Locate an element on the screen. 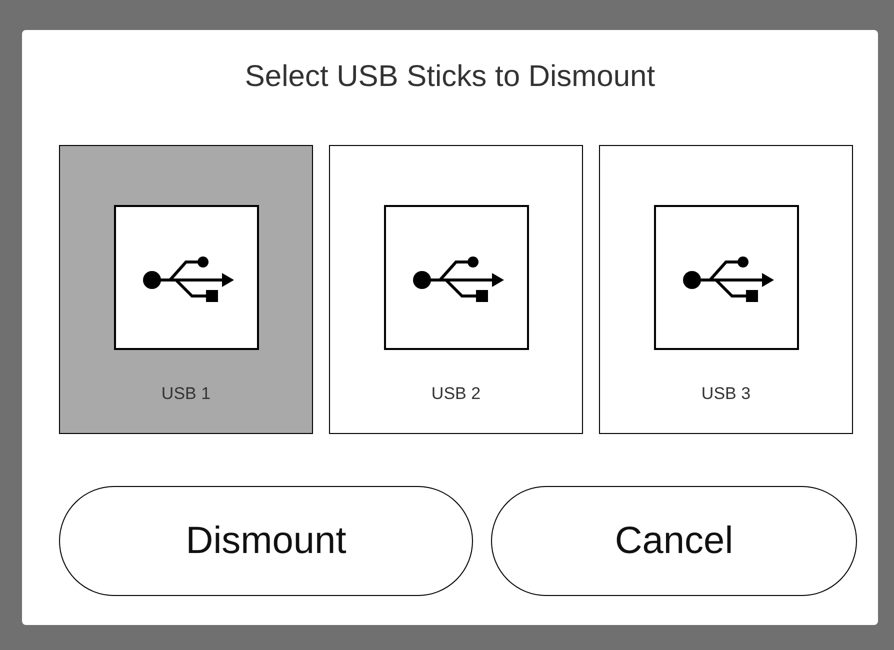 The image size is (894, 650). usb-label: USB 1 is located at coordinates (186, 394).